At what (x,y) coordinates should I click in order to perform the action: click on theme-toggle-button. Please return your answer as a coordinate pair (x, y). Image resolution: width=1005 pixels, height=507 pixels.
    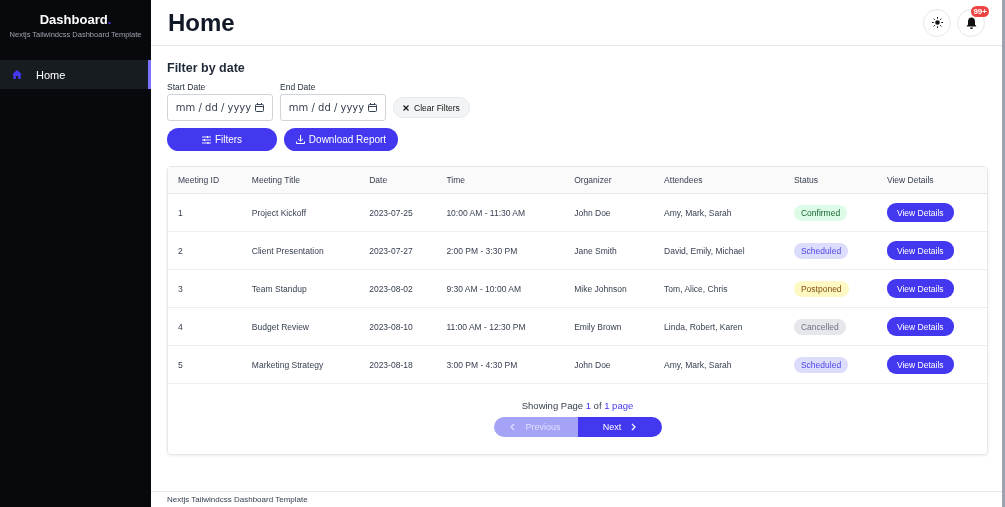
    Looking at the image, I should click on (937, 22).